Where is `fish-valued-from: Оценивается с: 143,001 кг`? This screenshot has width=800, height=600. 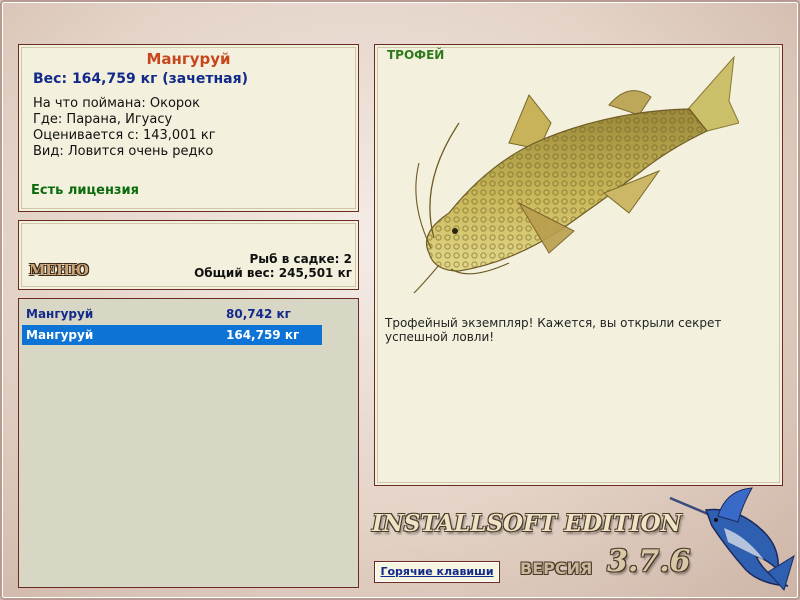
fish-valued-from: Оценивается с: 143,001 кг is located at coordinates (124, 135).